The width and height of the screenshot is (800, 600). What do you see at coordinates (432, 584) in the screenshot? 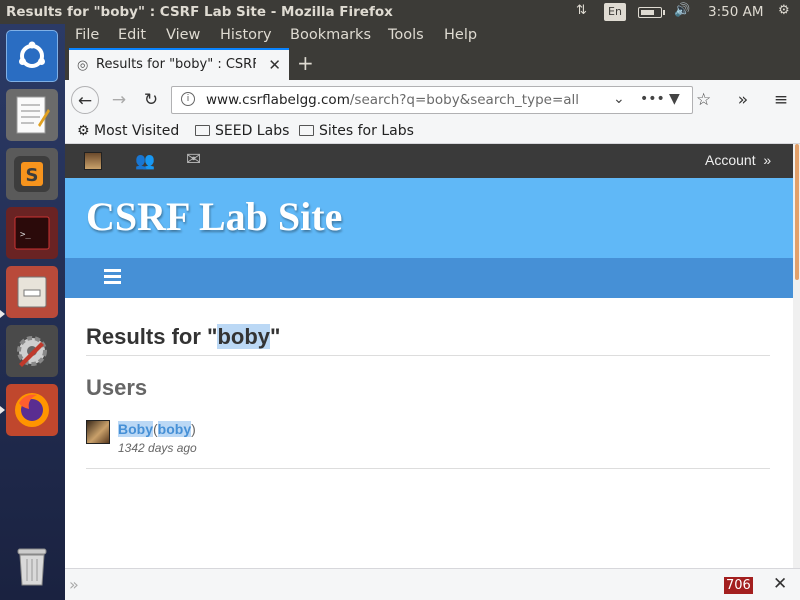
I see `find-bar: » 706 ✕` at bounding box center [432, 584].